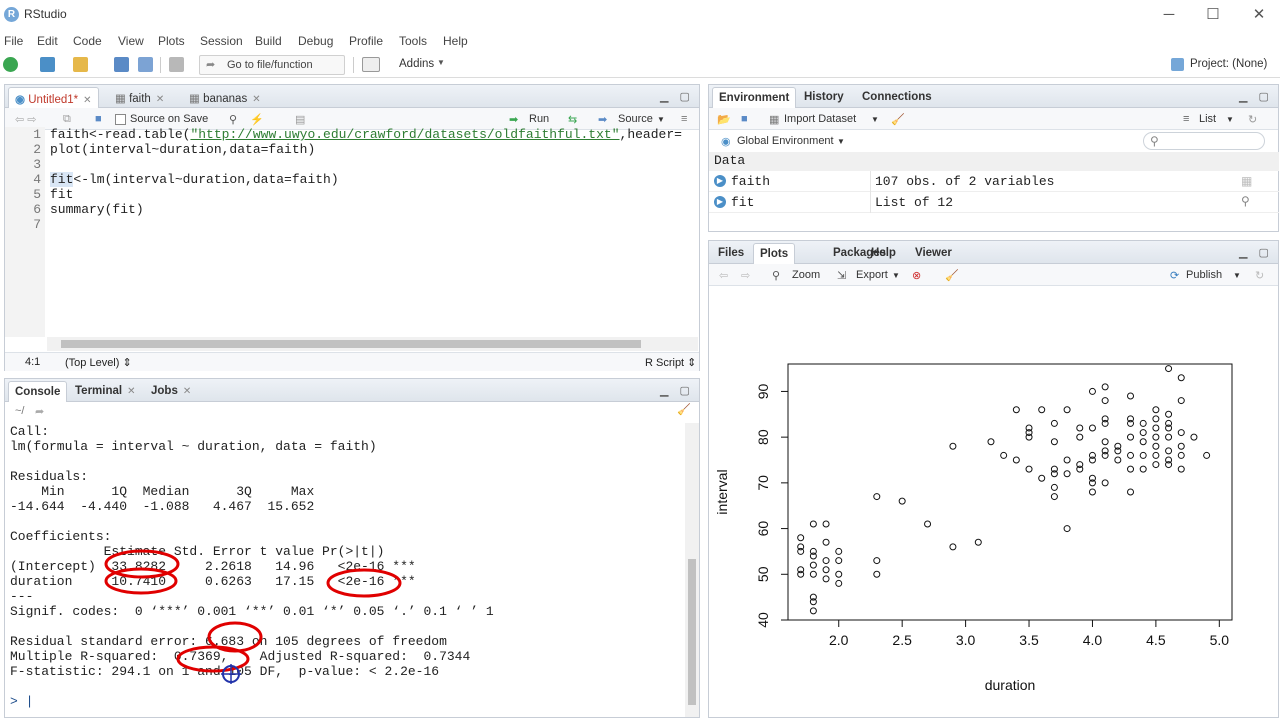 The height and width of the screenshot is (720, 1280). I want to click on grid-layout-icon, so click(371, 64).